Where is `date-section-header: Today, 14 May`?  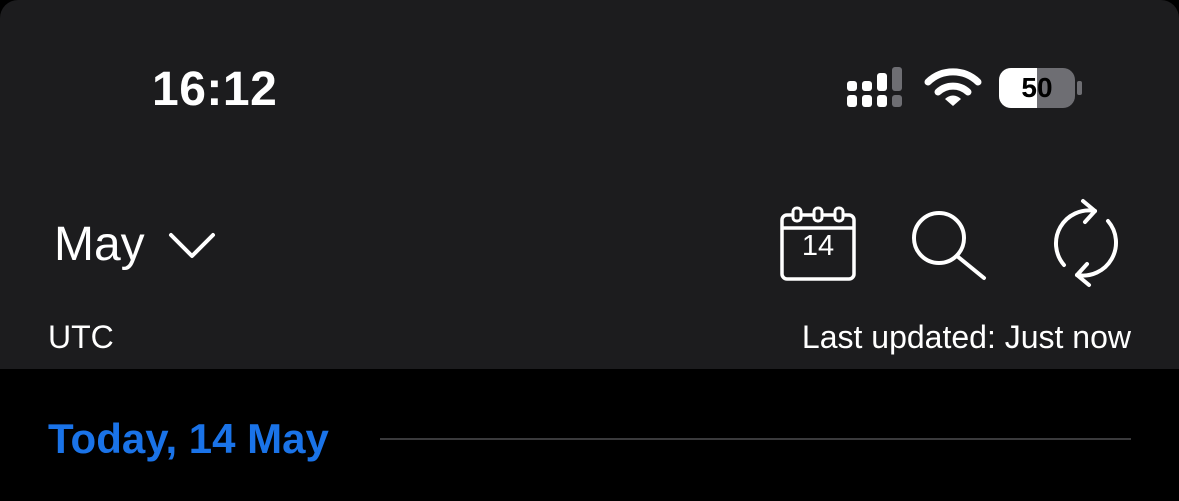
date-section-header: Today, 14 May is located at coordinates (188, 438).